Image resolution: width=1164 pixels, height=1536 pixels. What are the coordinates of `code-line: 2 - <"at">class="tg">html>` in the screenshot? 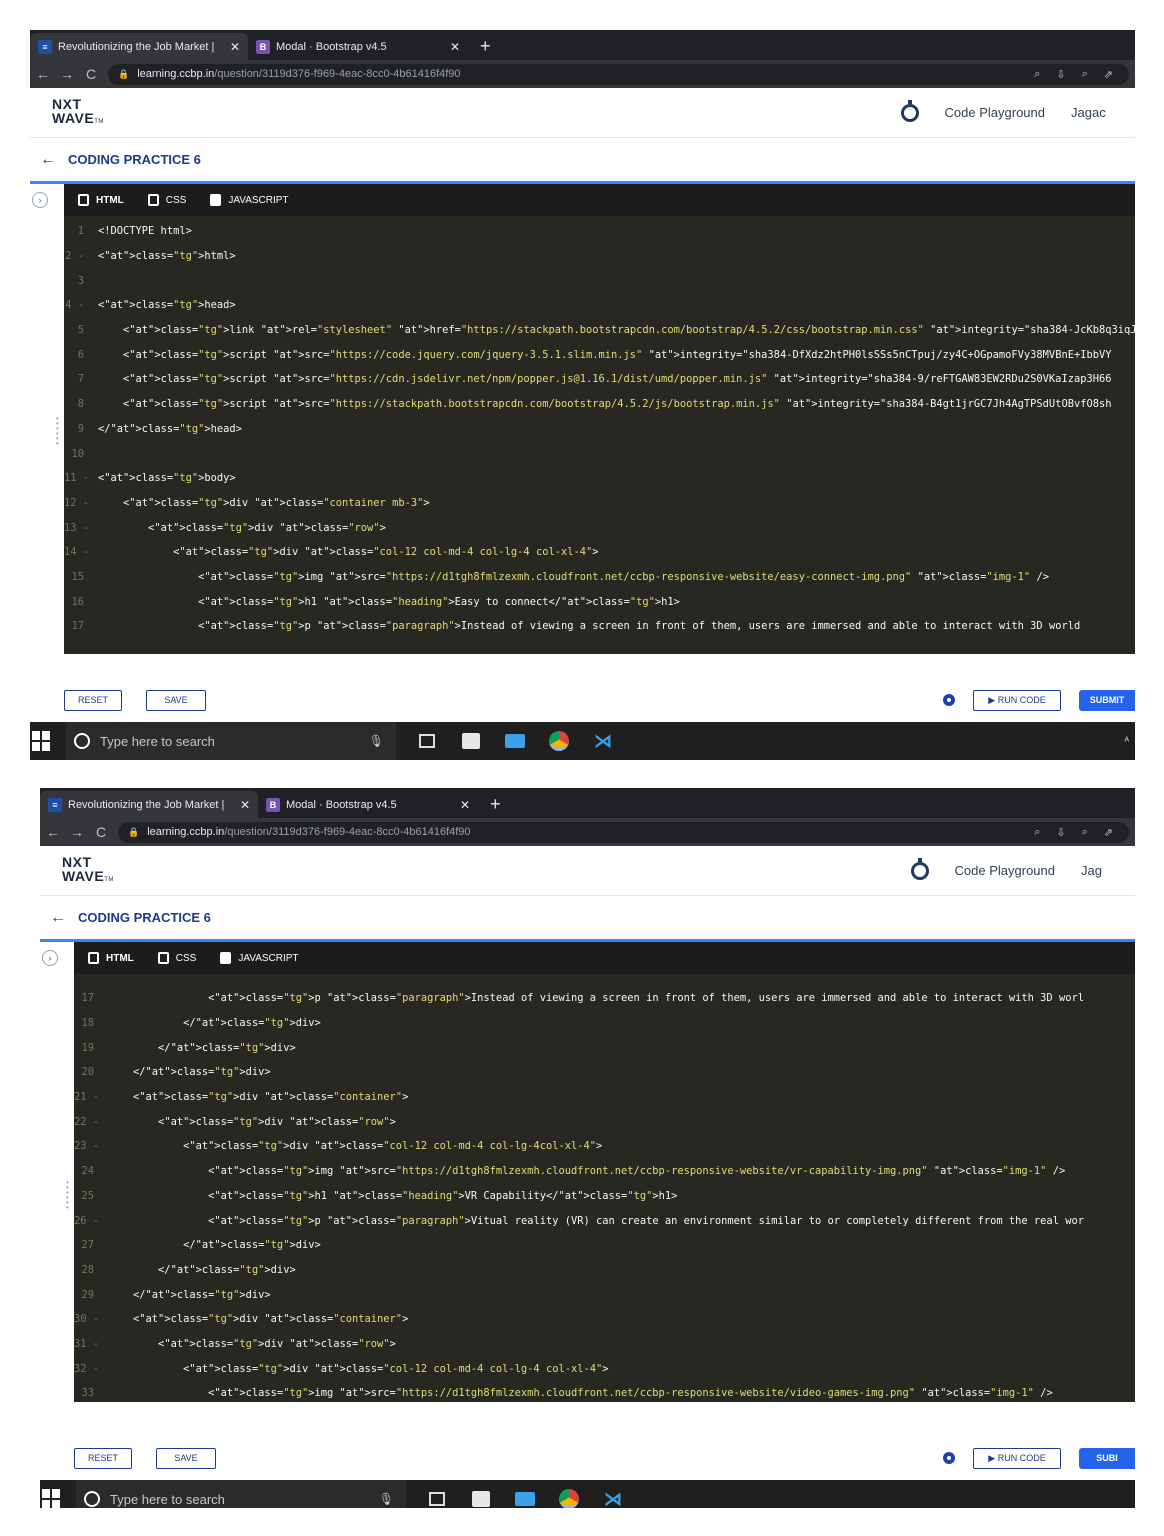 It's located at (599, 256).